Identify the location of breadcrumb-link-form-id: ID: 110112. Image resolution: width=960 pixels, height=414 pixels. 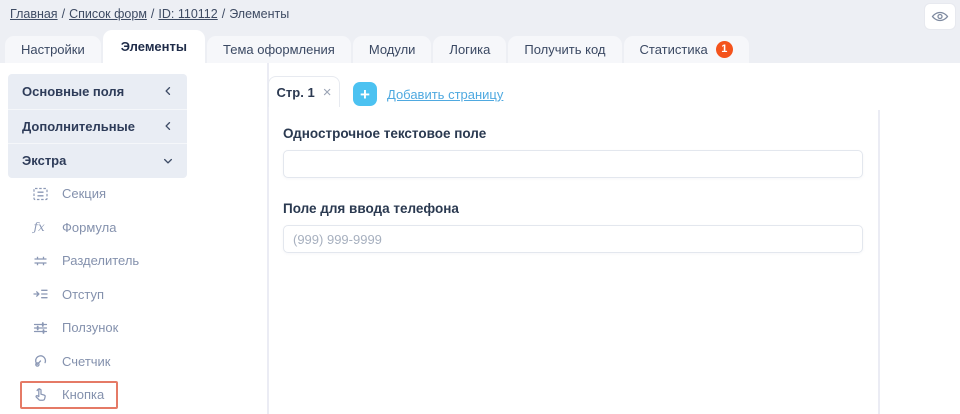
(187, 14).